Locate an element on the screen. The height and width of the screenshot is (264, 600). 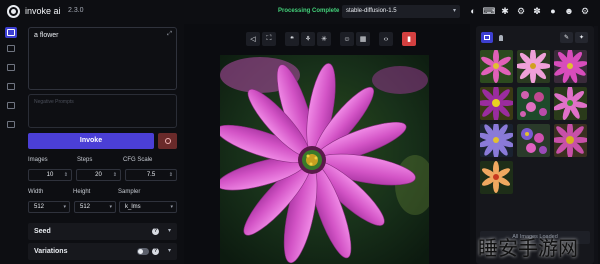
variations-toggle is located at coordinates (143, 251).